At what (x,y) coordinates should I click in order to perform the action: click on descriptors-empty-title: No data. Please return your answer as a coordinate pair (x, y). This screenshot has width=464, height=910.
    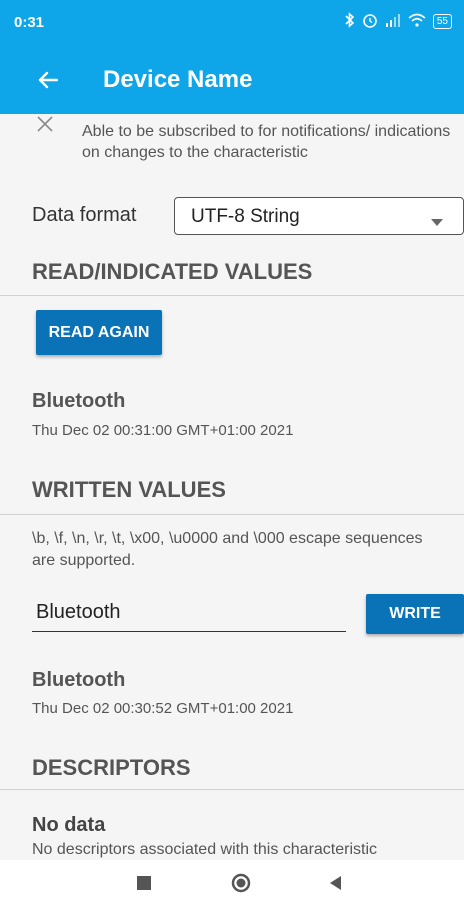
    Looking at the image, I should click on (69, 825).